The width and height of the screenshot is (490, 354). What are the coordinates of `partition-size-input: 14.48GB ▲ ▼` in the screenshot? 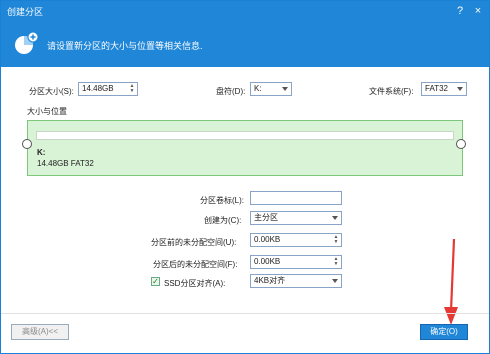 It's located at (108, 89).